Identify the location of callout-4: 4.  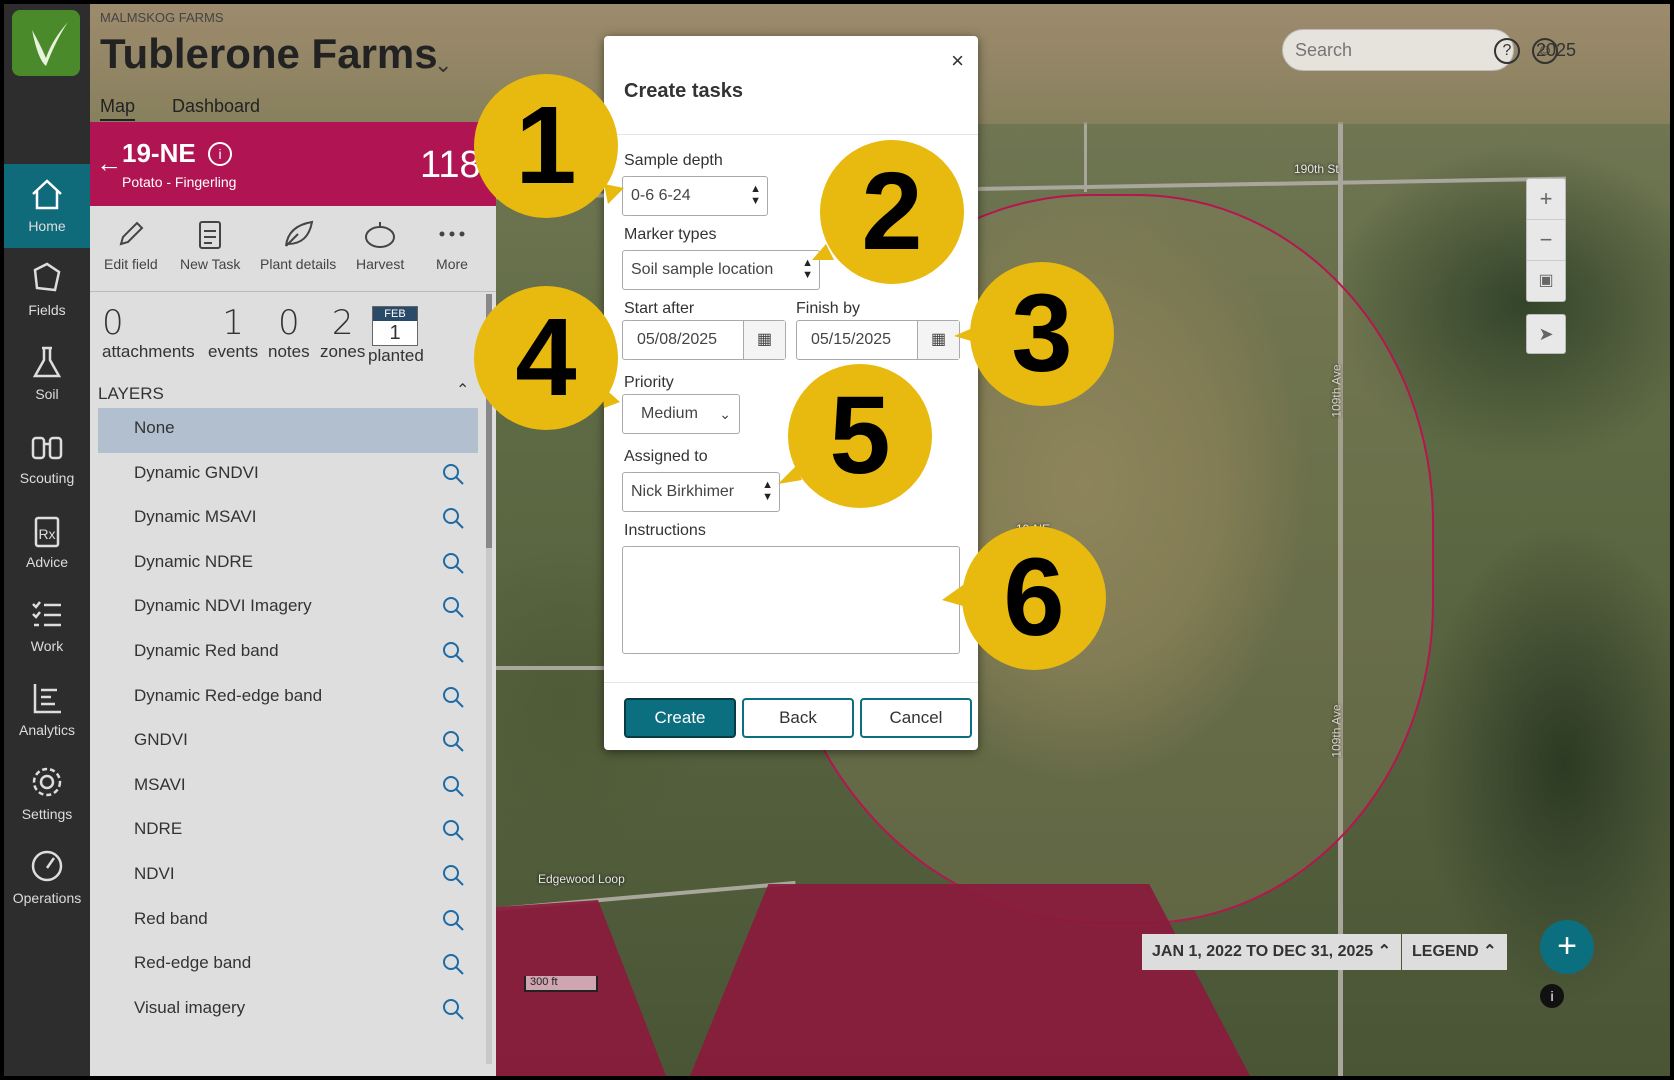
(546, 358).